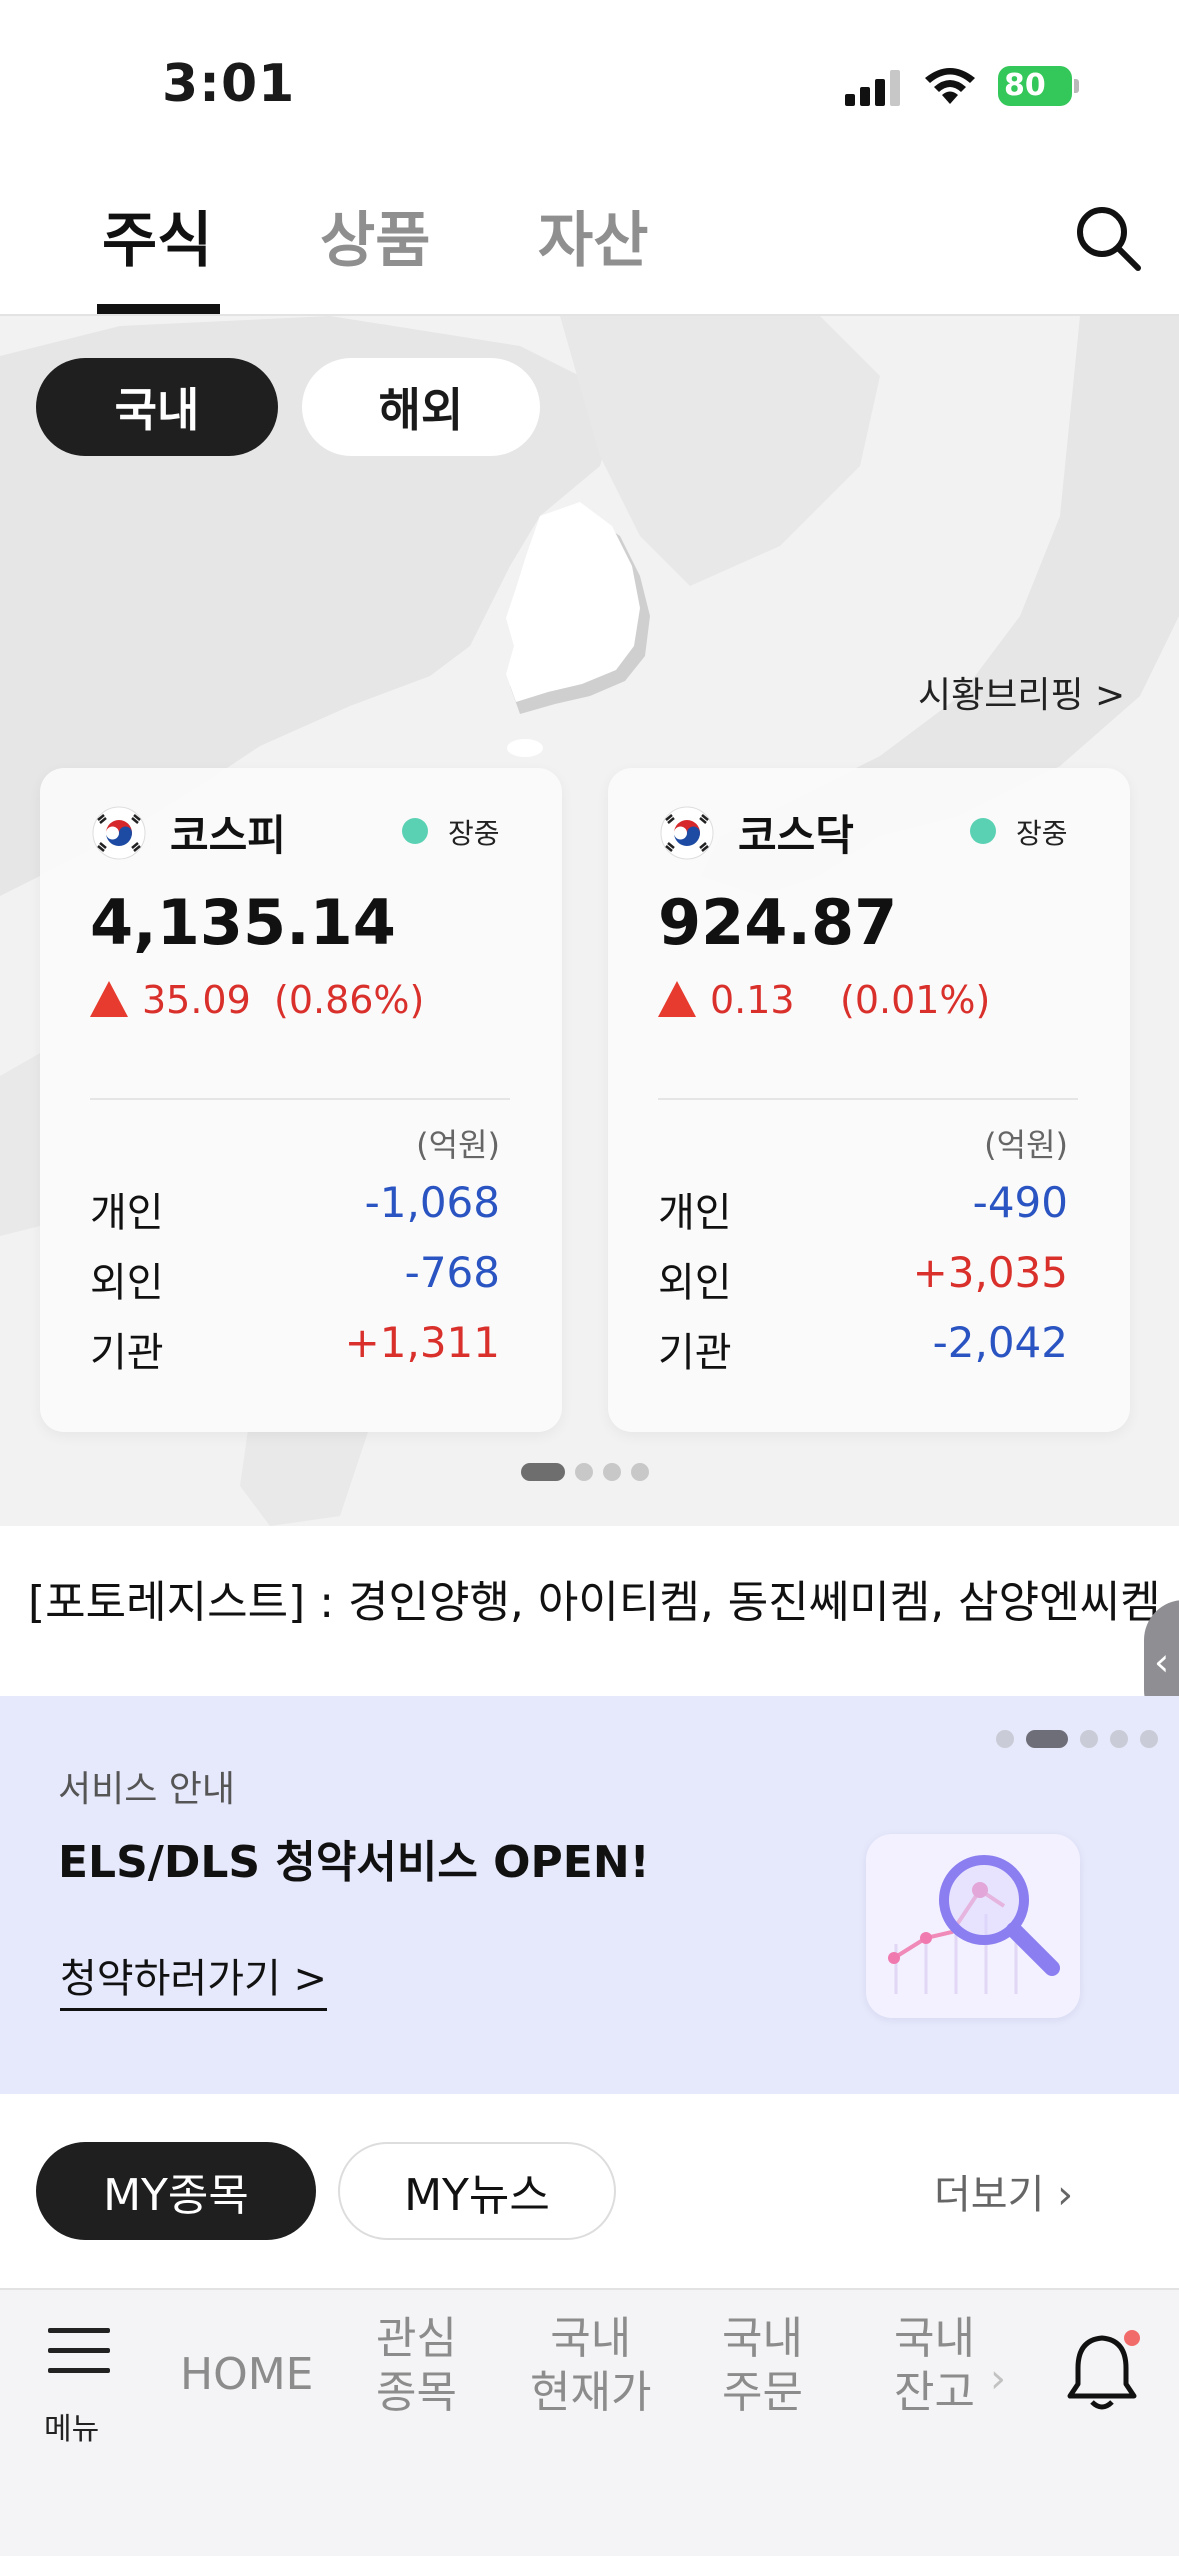 This screenshot has height=2556, width=1179. I want to click on battery-icon: 80, so click(1038, 86).